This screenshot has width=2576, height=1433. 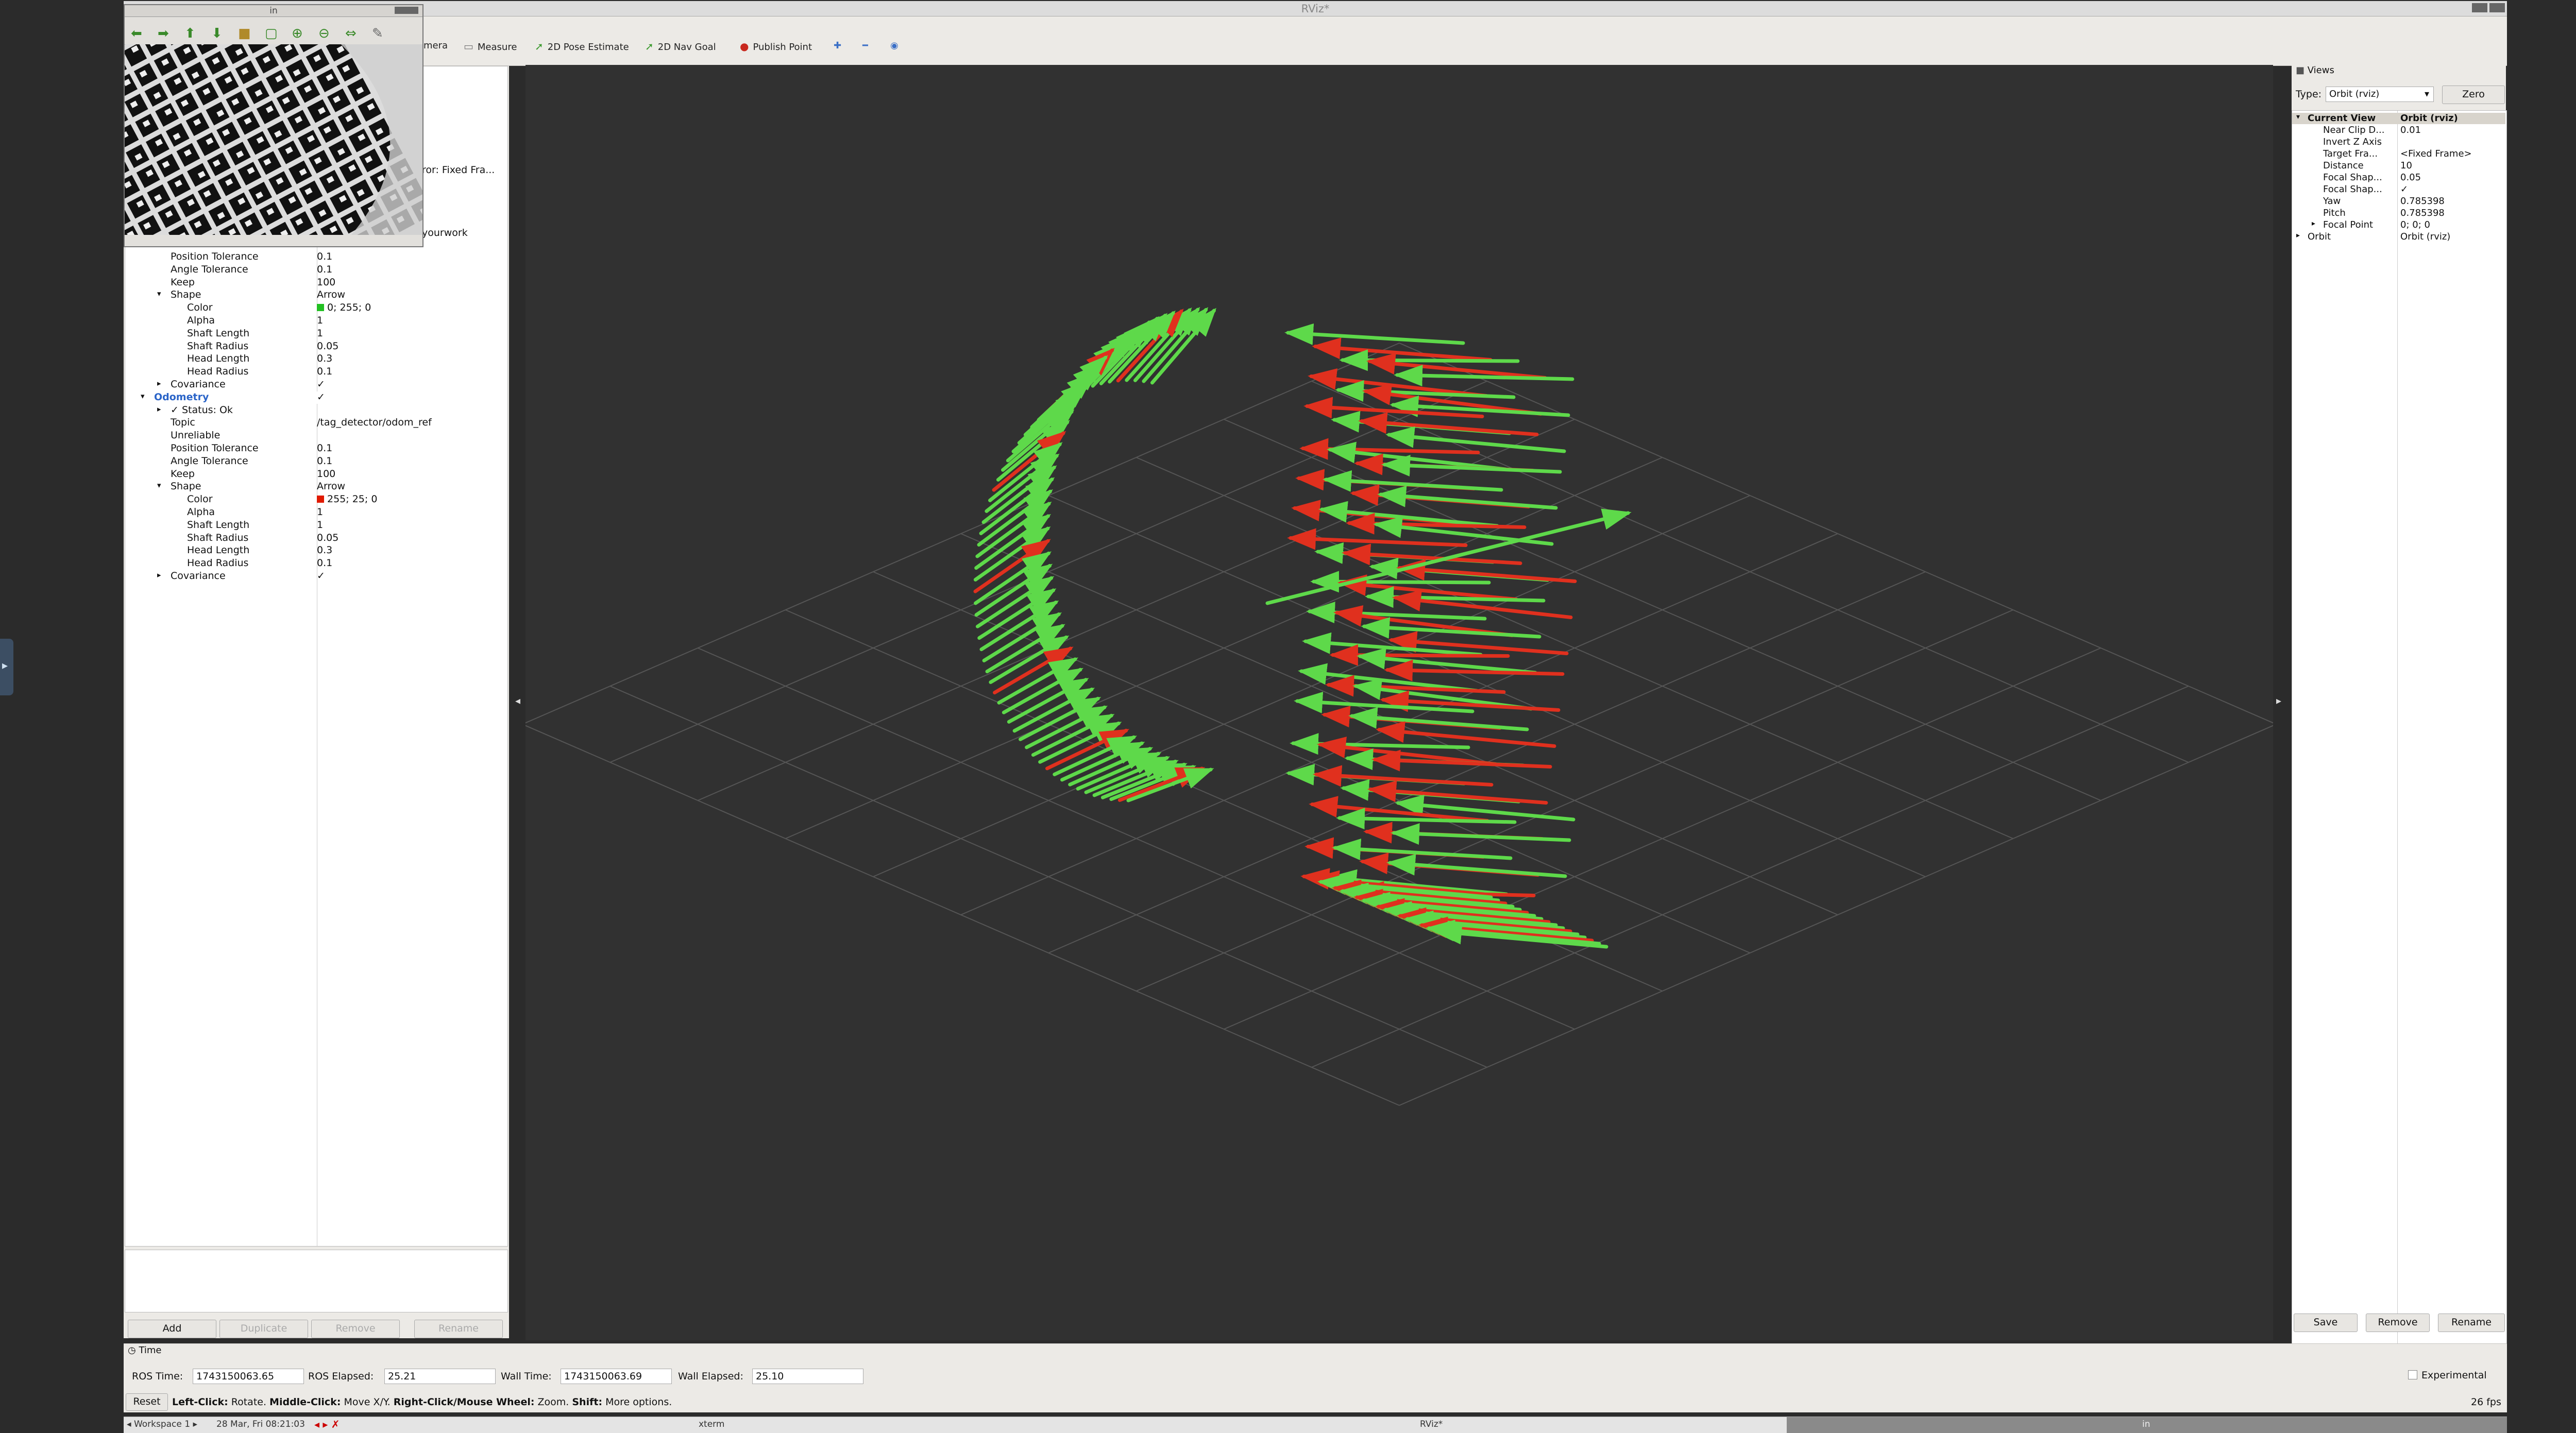 I want to click on property-row: ▸ ✓ Status: Ok, so click(x=315, y=410).